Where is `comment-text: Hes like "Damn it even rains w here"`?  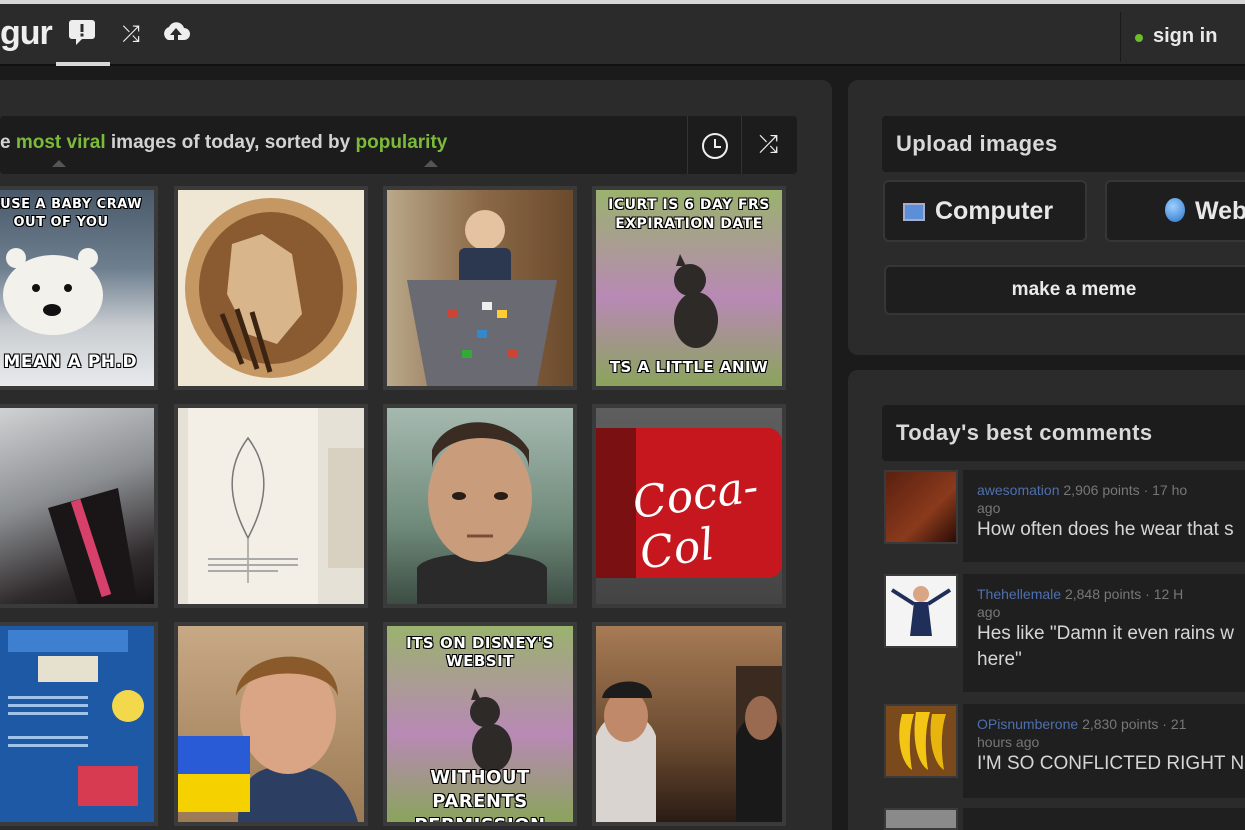 comment-text: Hes like "Damn it even rains w here" is located at coordinates (1111, 647).